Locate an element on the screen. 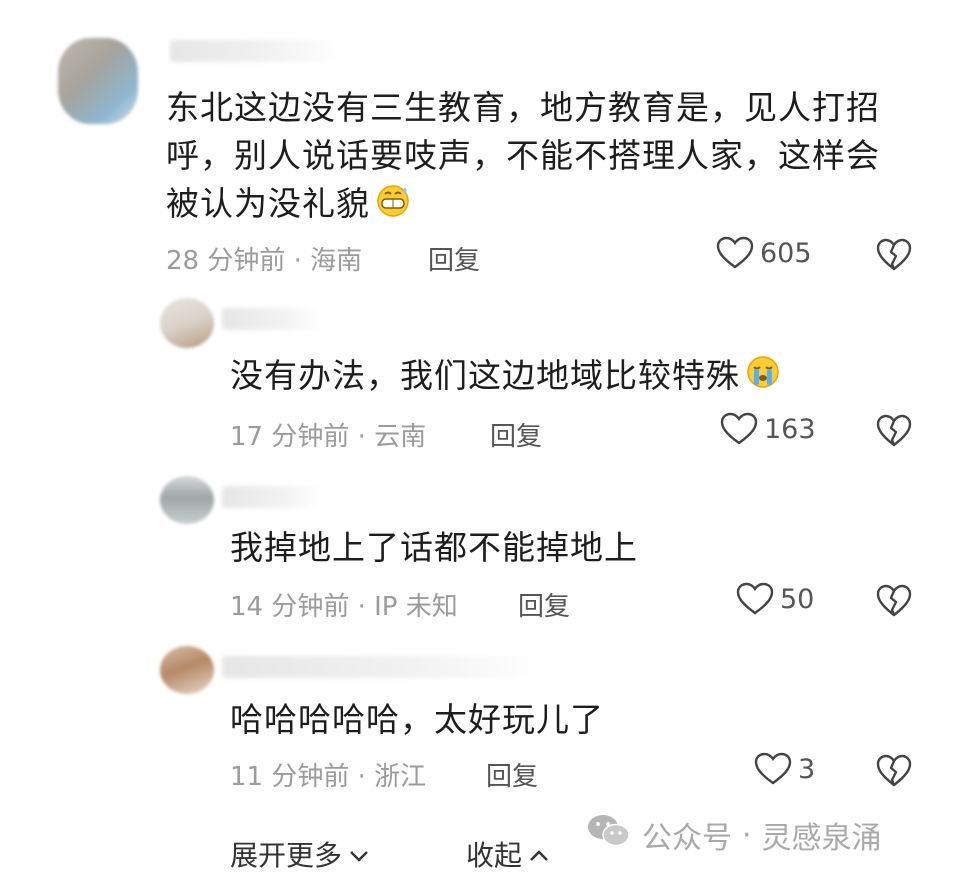 Image resolution: width=965 pixels, height=884 pixels. comment-text: 没有办法，我们这边地域比较特殊 is located at coordinates (560, 377).